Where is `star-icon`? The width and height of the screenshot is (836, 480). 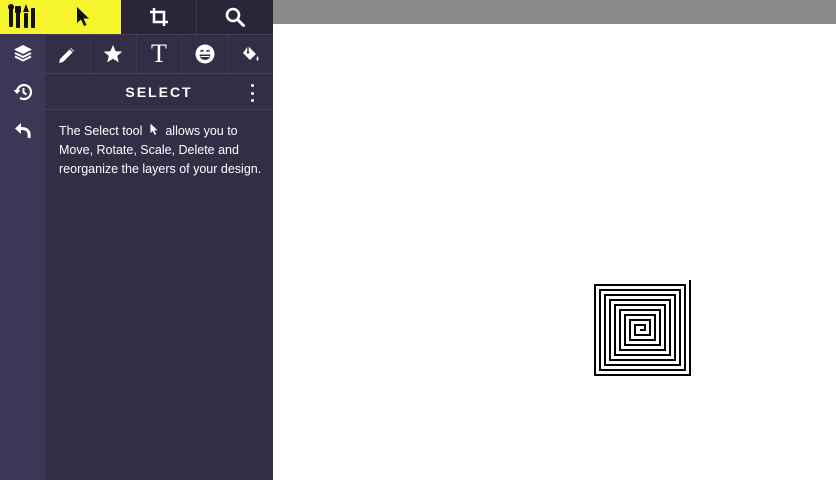 star-icon is located at coordinates (113, 54).